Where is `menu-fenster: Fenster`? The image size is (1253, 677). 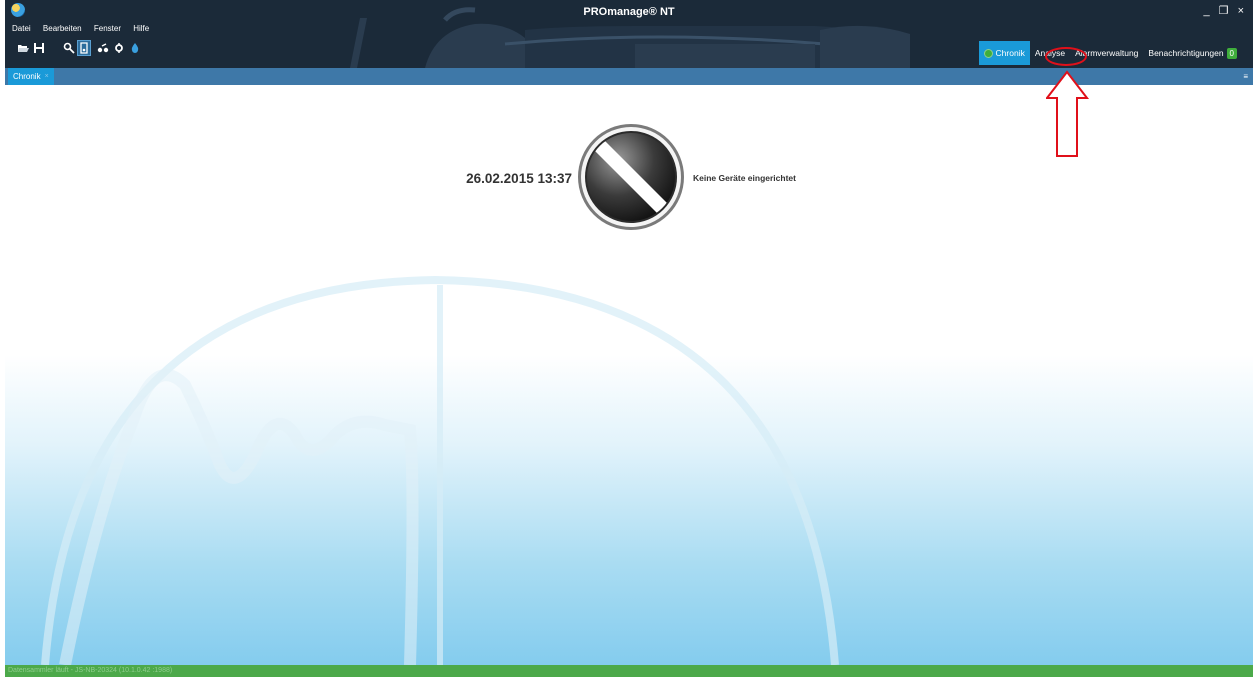 menu-fenster: Fenster is located at coordinates (107, 28).